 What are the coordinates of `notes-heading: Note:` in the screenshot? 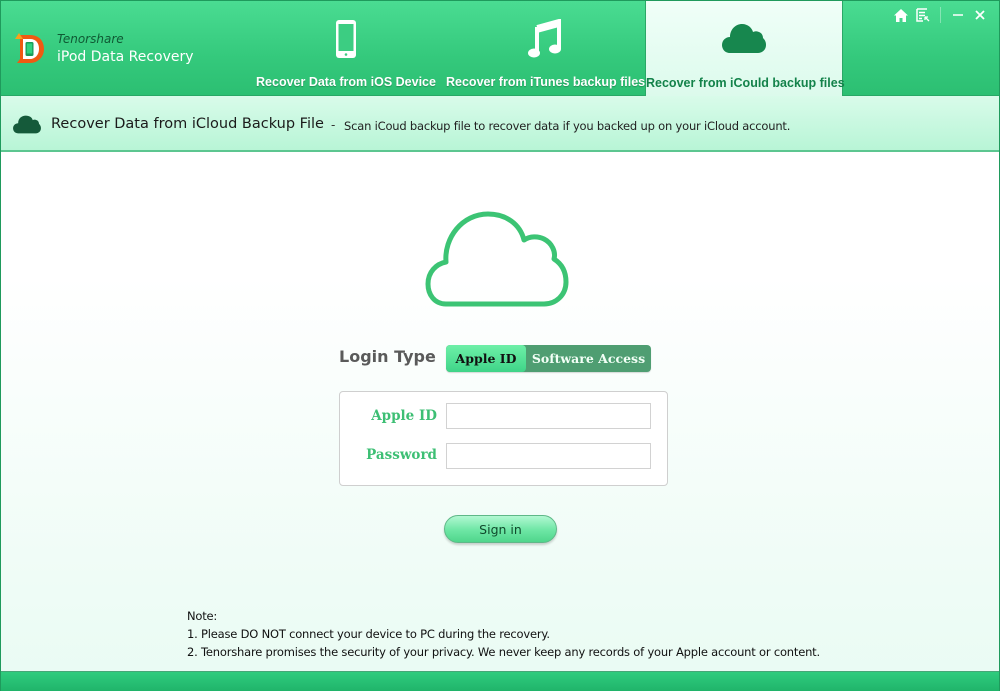 It's located at (202, 616).